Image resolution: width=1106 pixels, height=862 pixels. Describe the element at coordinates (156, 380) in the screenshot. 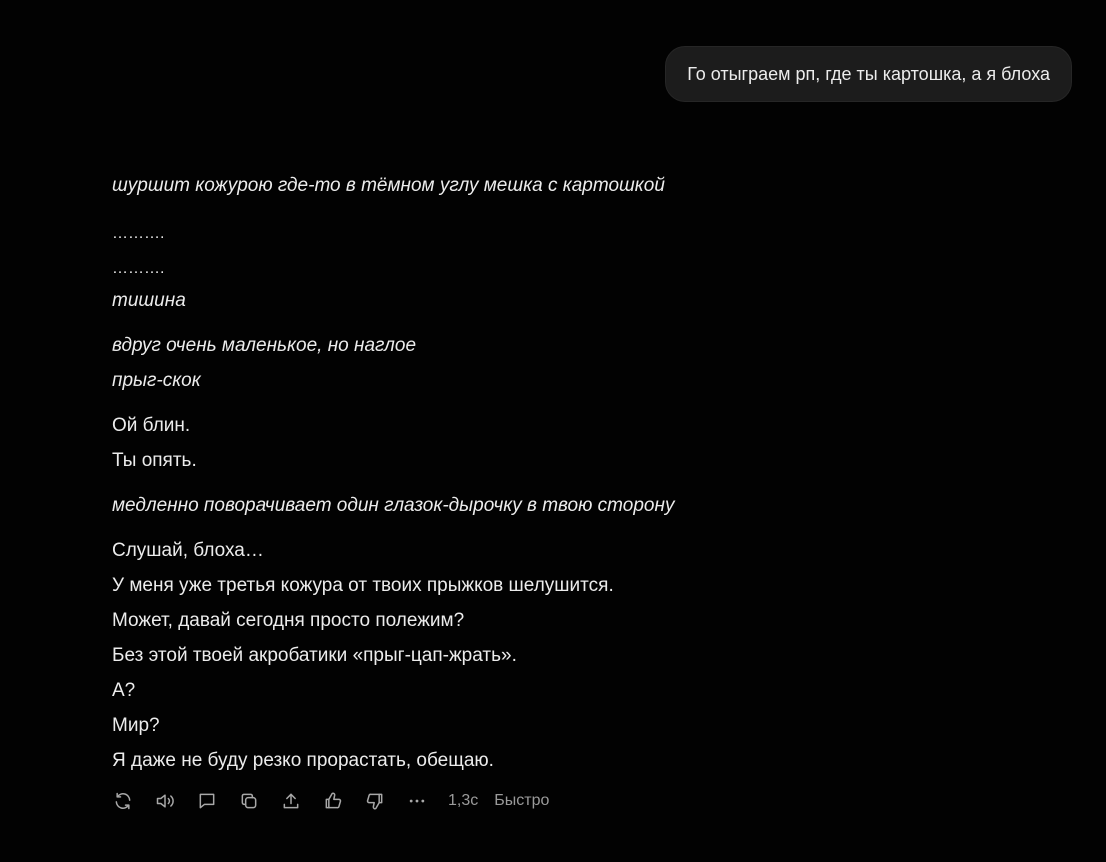

I see `assistant-line: прыг-скок` at that location.